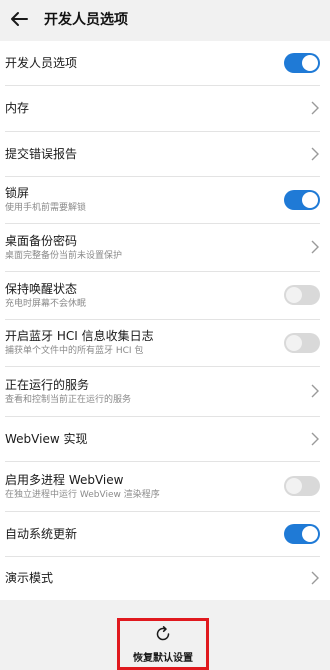 The height and width of the screenshot is (670, 330). I want to click on setting-title: 开启蓝牙 HCI 信息收集日志, so click(79, 336).